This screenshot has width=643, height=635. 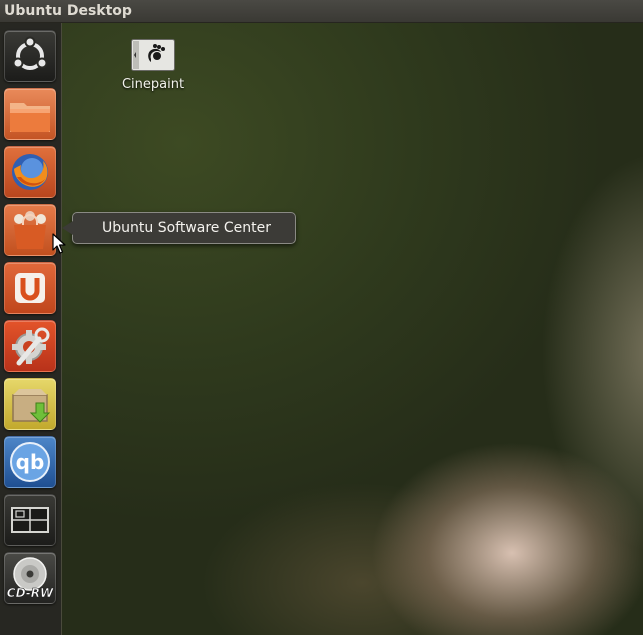 I want to click on package-install-icon, so click(x=31, y=406).